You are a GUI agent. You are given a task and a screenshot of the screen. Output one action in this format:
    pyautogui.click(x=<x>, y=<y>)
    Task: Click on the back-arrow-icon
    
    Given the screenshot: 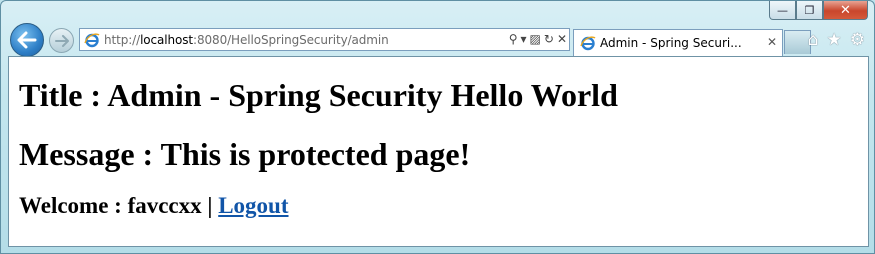 What is the action you would take?
    pyautogui.click(x=27, y=40)
    